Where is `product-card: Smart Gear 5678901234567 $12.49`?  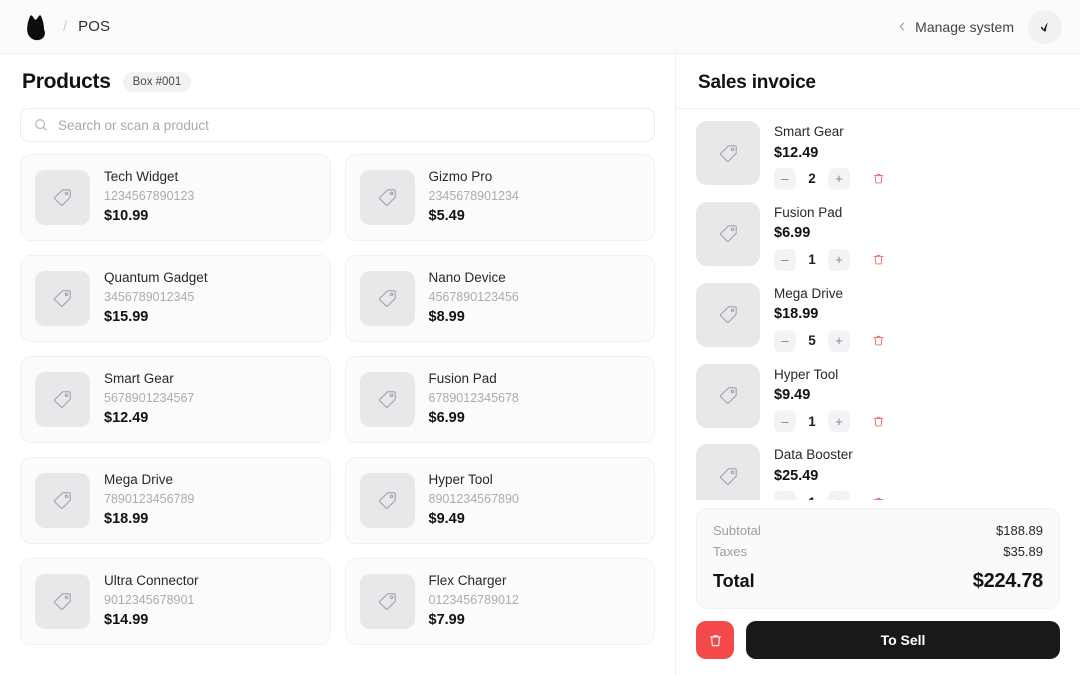
product-card: Smart Gear 5678901234567 $12.49 is located at coordinates (175, 399).